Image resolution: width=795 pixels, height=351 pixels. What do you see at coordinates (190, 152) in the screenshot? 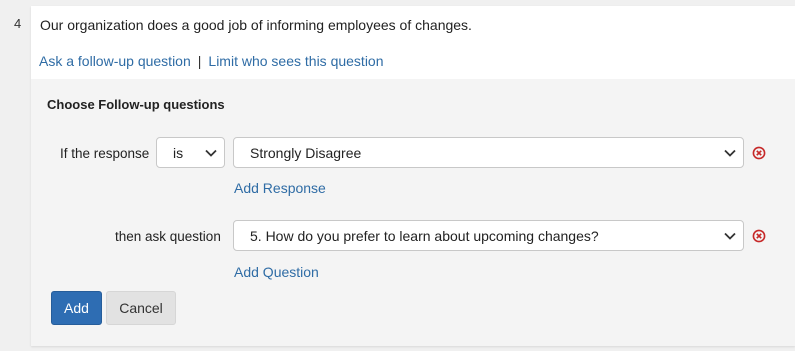
I see `operator-select: is` at bounding box center [190, 152].